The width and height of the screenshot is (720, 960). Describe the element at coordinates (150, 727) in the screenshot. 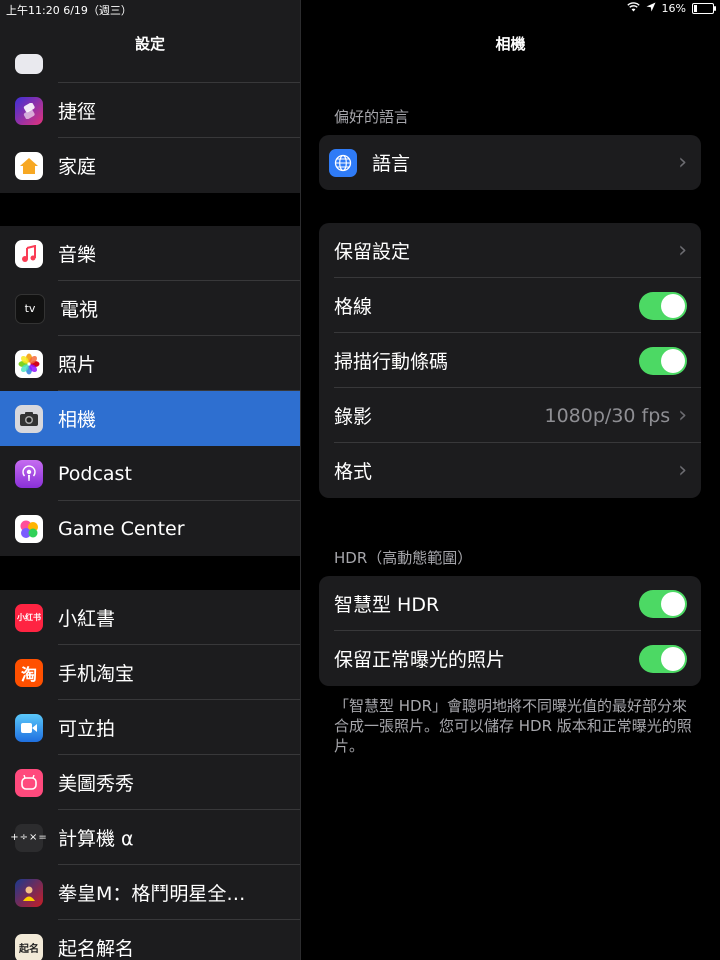

I see `sidebar-item-clips: 可立拍` at that location.